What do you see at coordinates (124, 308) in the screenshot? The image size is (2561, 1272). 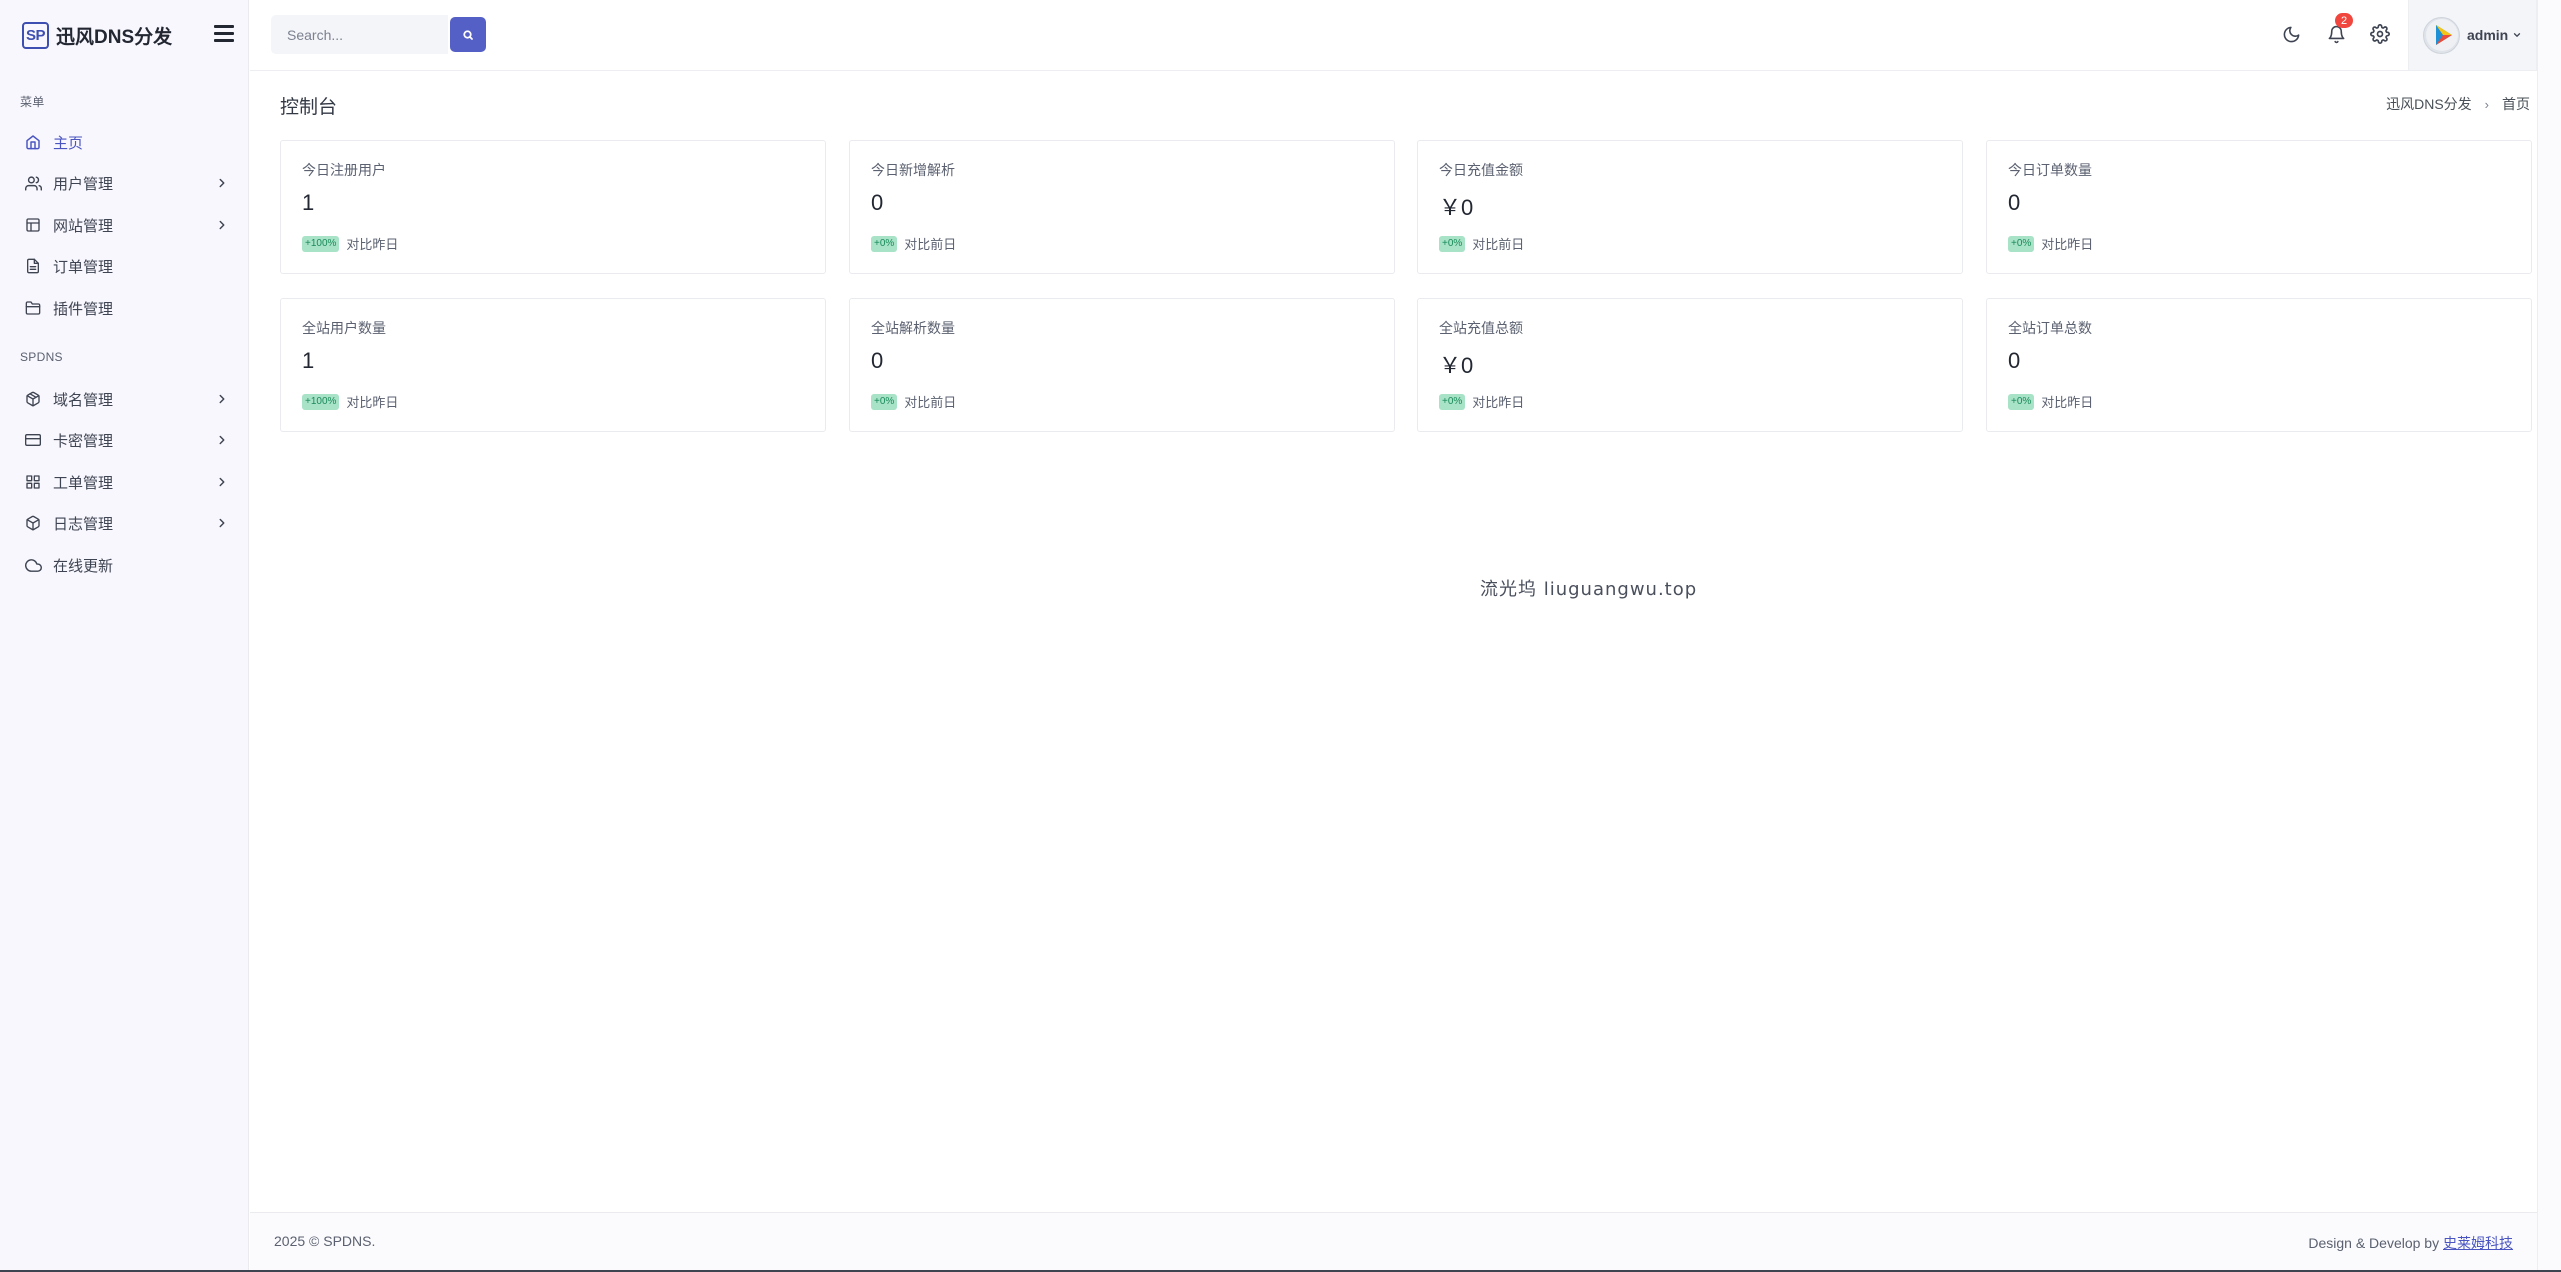 I see `sidebar-item-plugins: 插件管理` at bounding box center [124, 308].